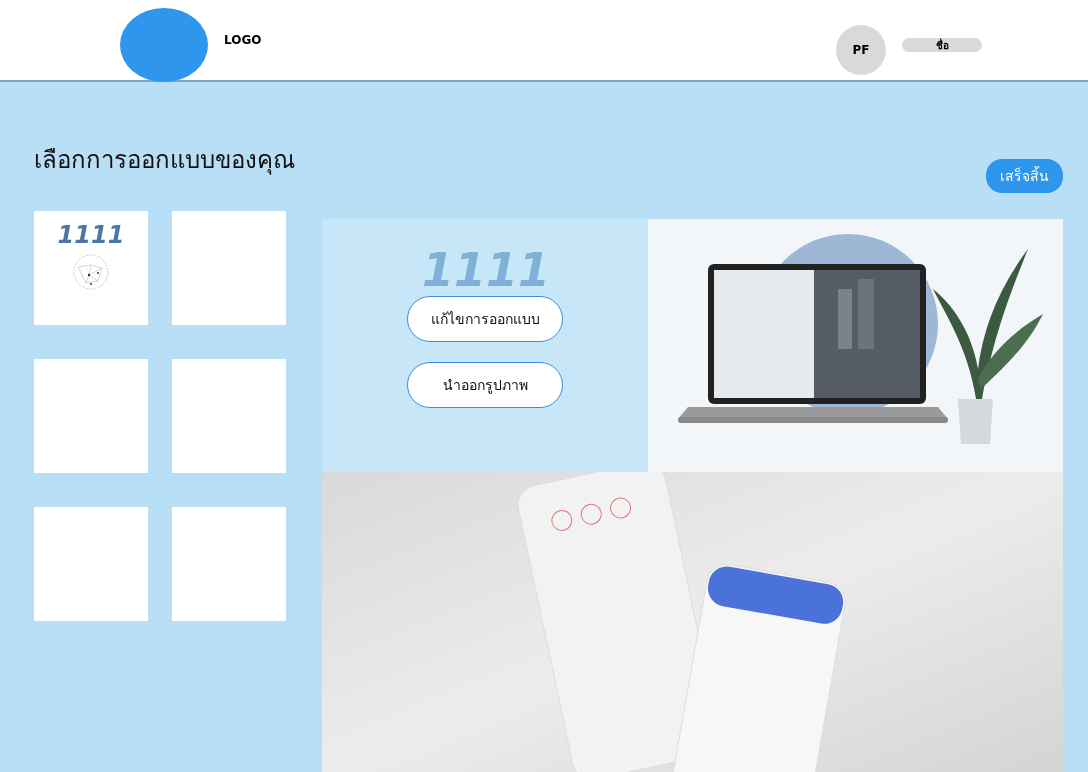  What do you see at coordinates (486, 270) in the screenshot?
I see `faded-logo-text: 1111` at bounding box center [486, 270].